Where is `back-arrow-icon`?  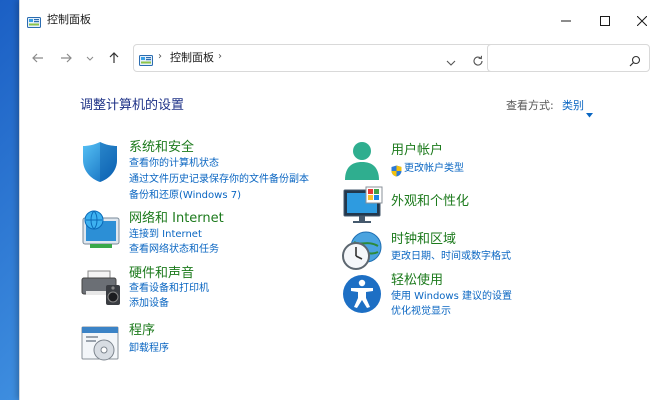
back-arrow-icon is located at coordinates (37, 58).